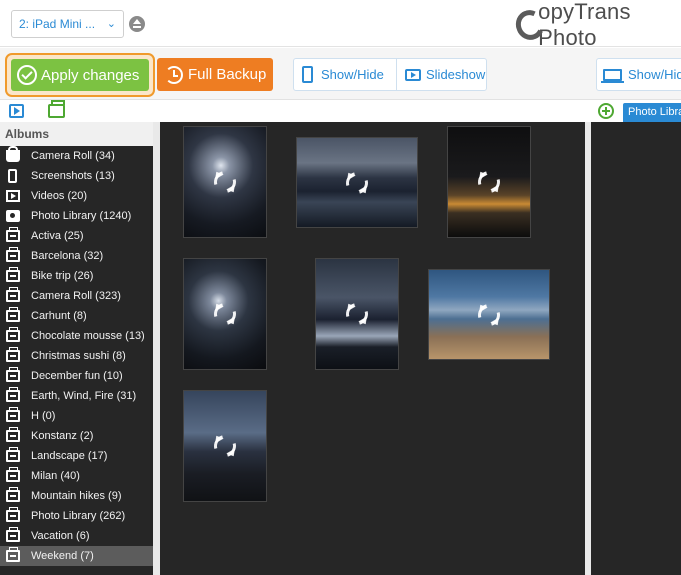 The height and width of the screenshot is (575, 681). I want to click on album-label: Carhunt (8), so click(59, 316).